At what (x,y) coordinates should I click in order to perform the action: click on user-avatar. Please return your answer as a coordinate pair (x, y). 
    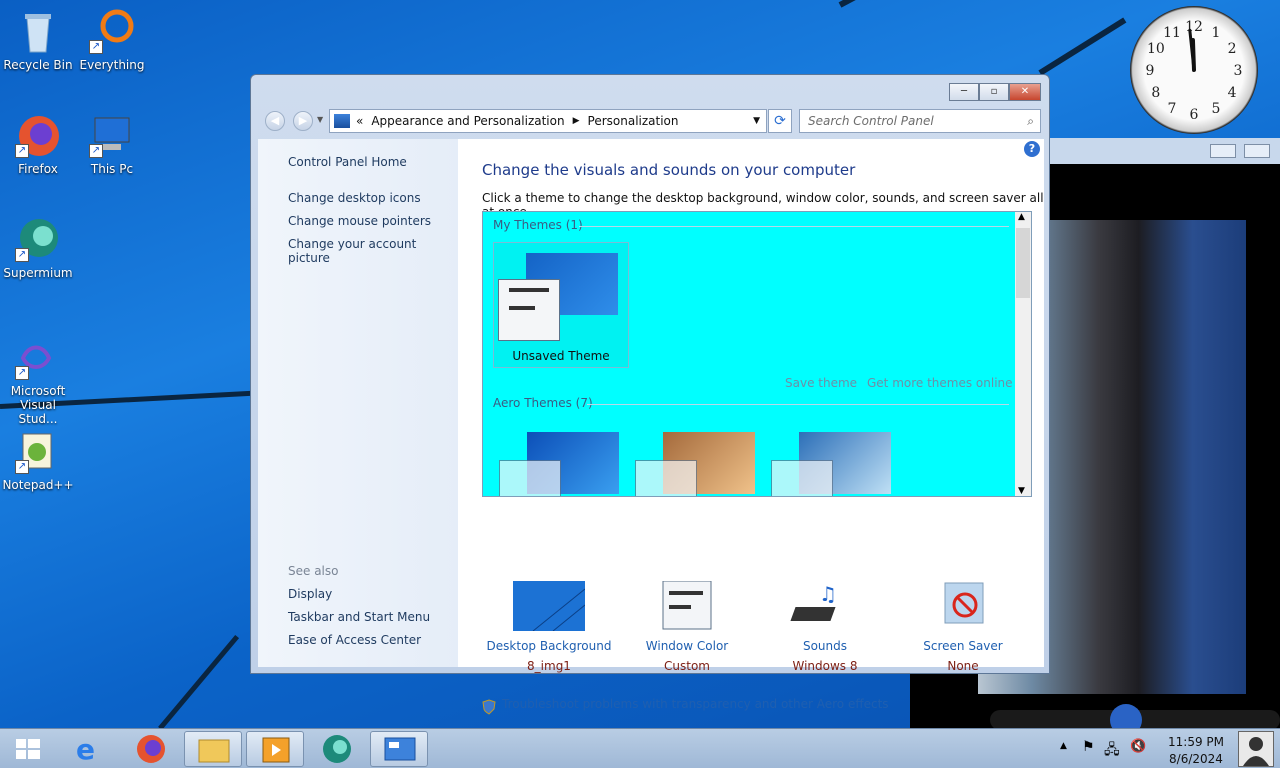
    Looking at the image, I should click on (1256, 749).